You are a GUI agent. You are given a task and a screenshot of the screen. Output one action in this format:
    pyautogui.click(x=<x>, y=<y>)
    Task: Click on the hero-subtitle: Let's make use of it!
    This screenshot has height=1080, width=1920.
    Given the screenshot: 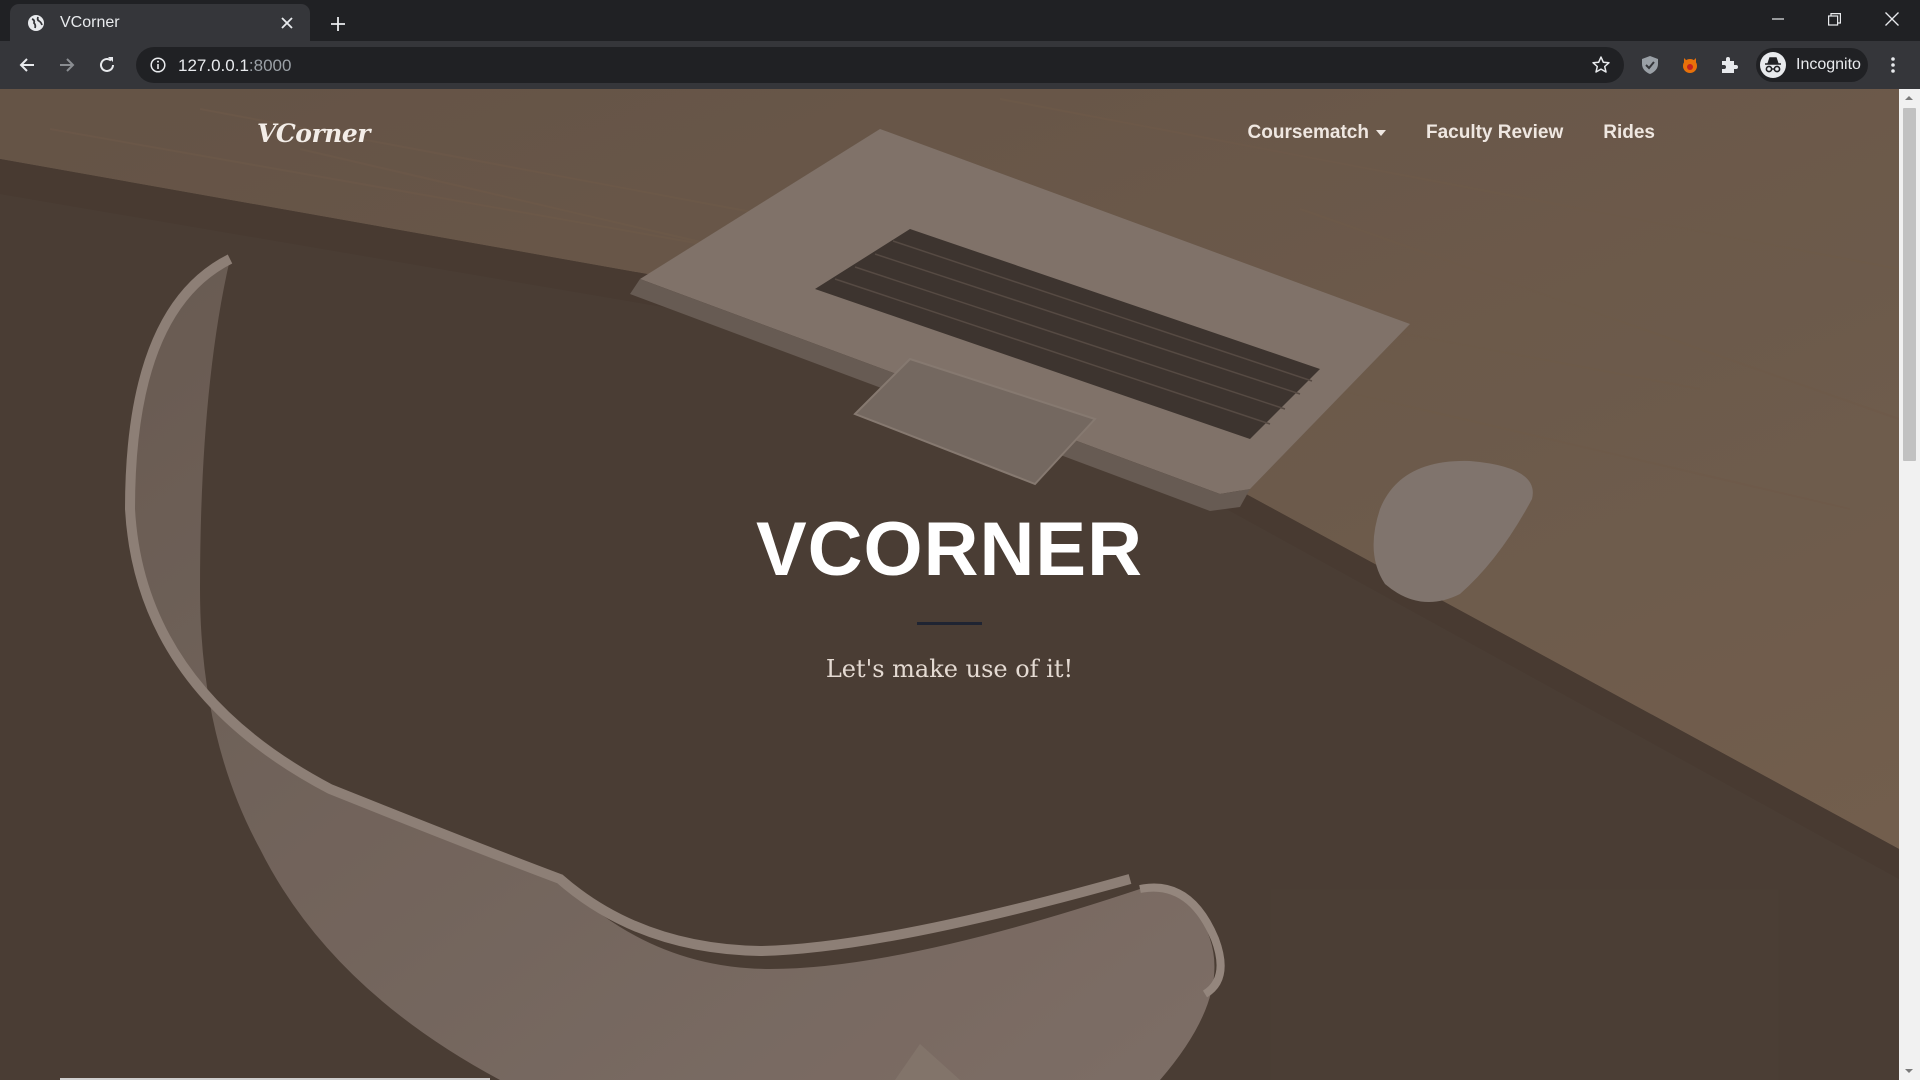 What is the action you would take?
    pyautogui.click(x=949, y=669)
    